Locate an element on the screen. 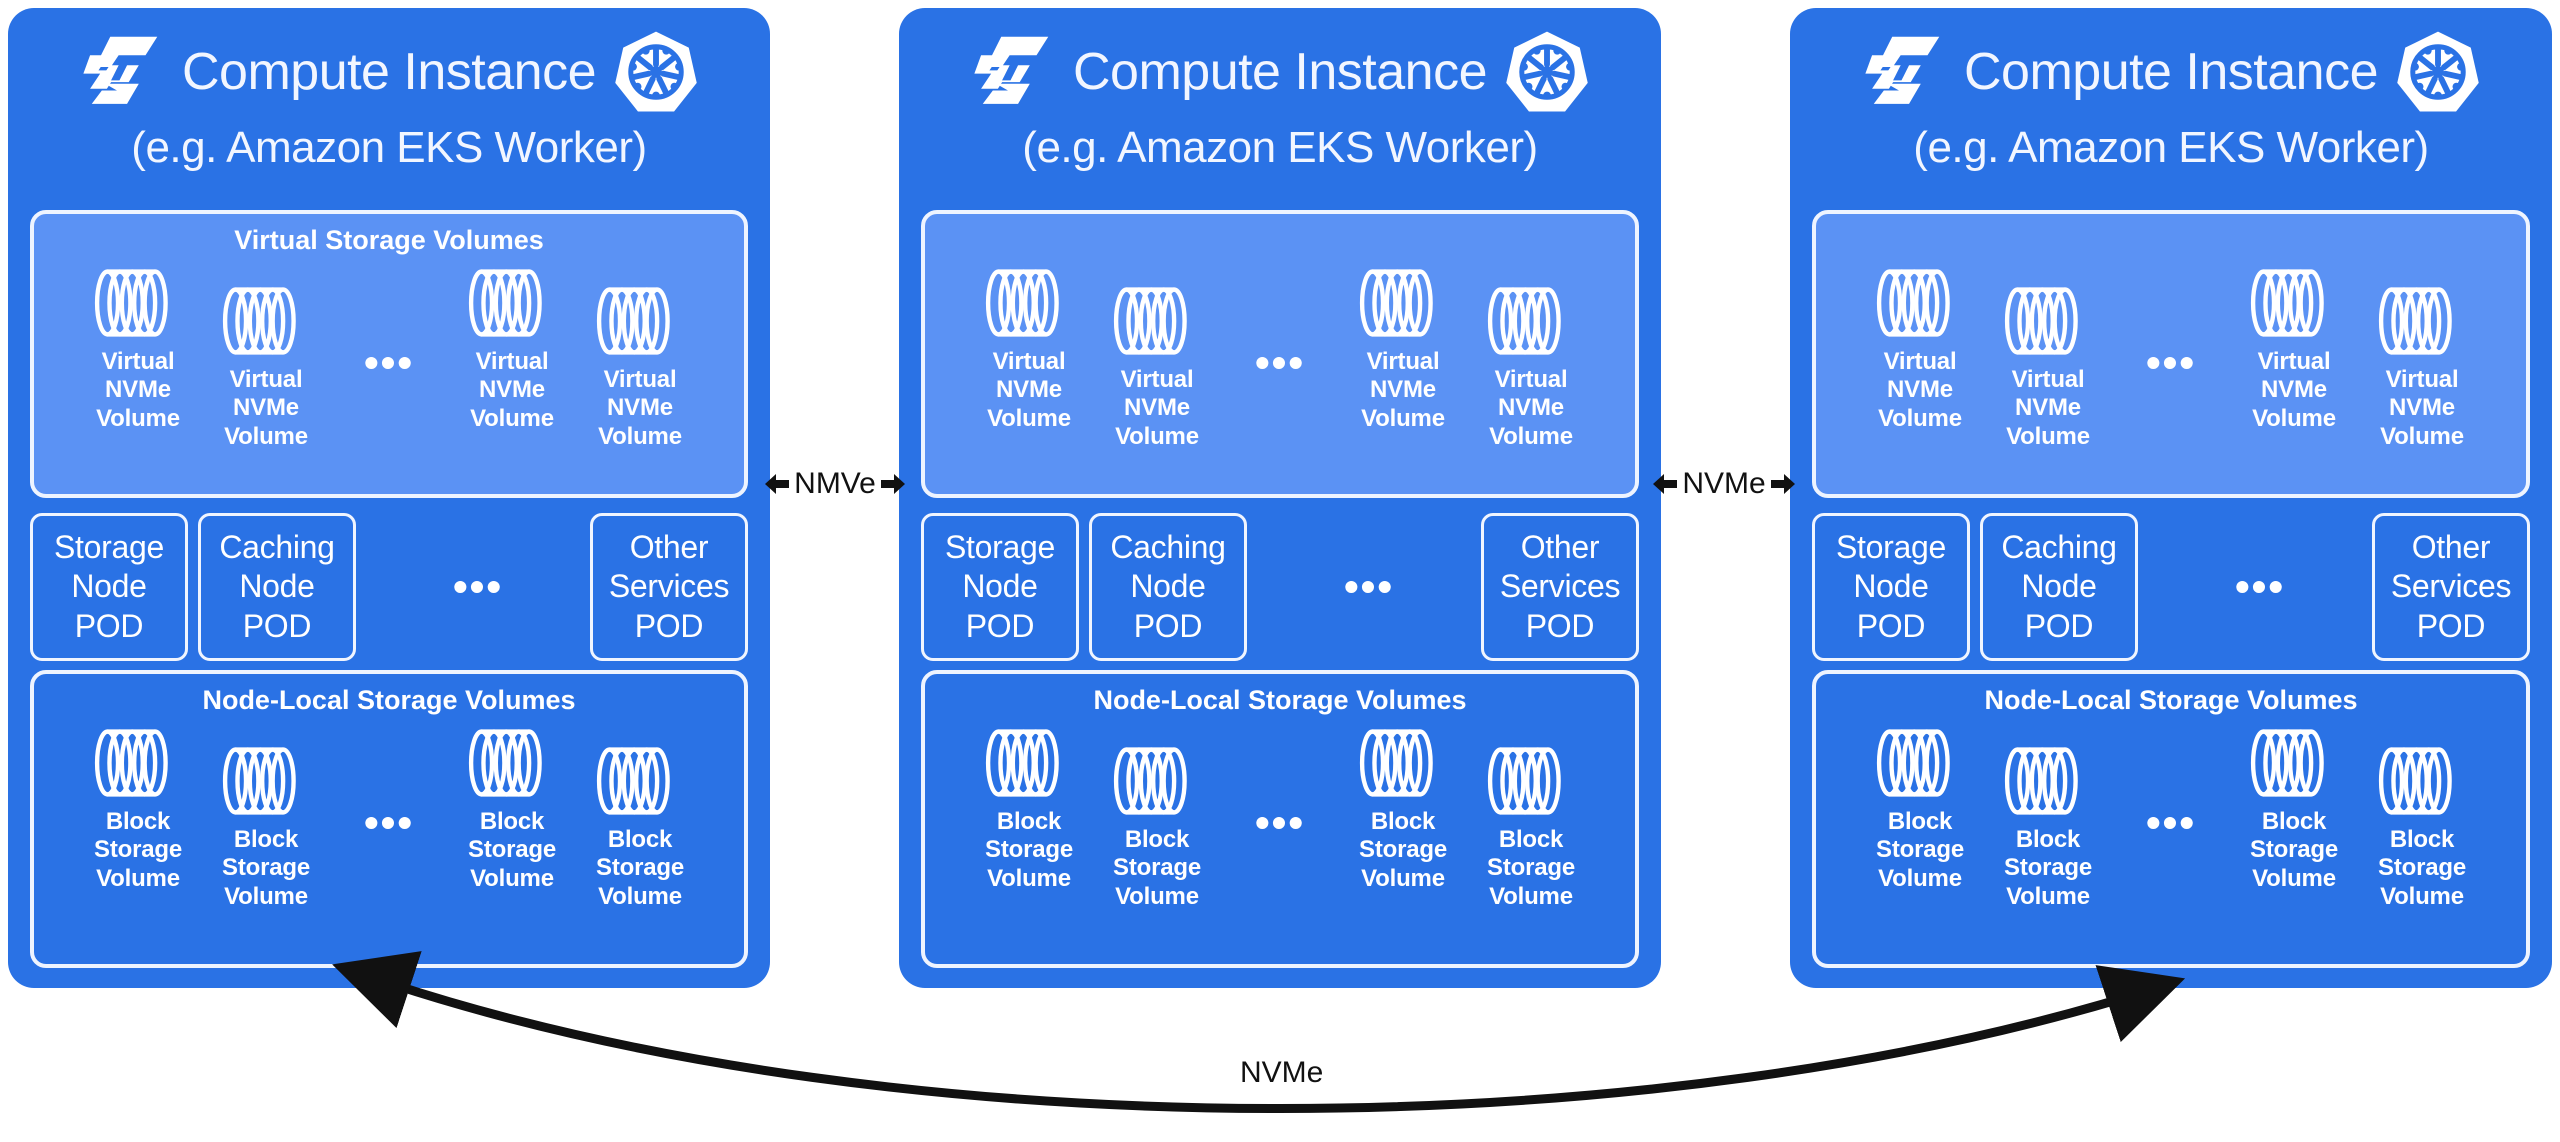 This screenshot has width=2560, height=1142. nvme-connector: NMVe is located at coordinates (835, 484).